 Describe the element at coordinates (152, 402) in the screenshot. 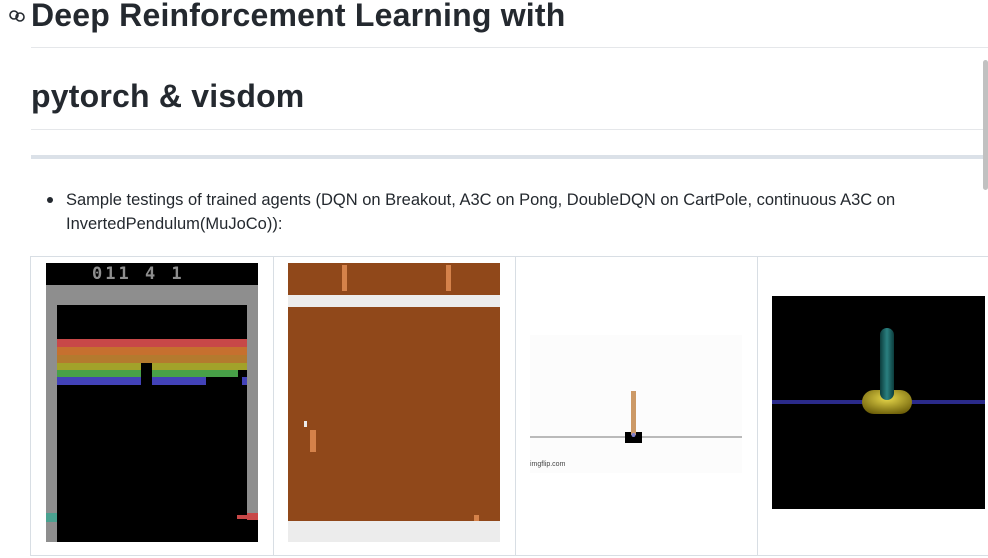

I see `breakout-gif: 011 4 1` at that location.